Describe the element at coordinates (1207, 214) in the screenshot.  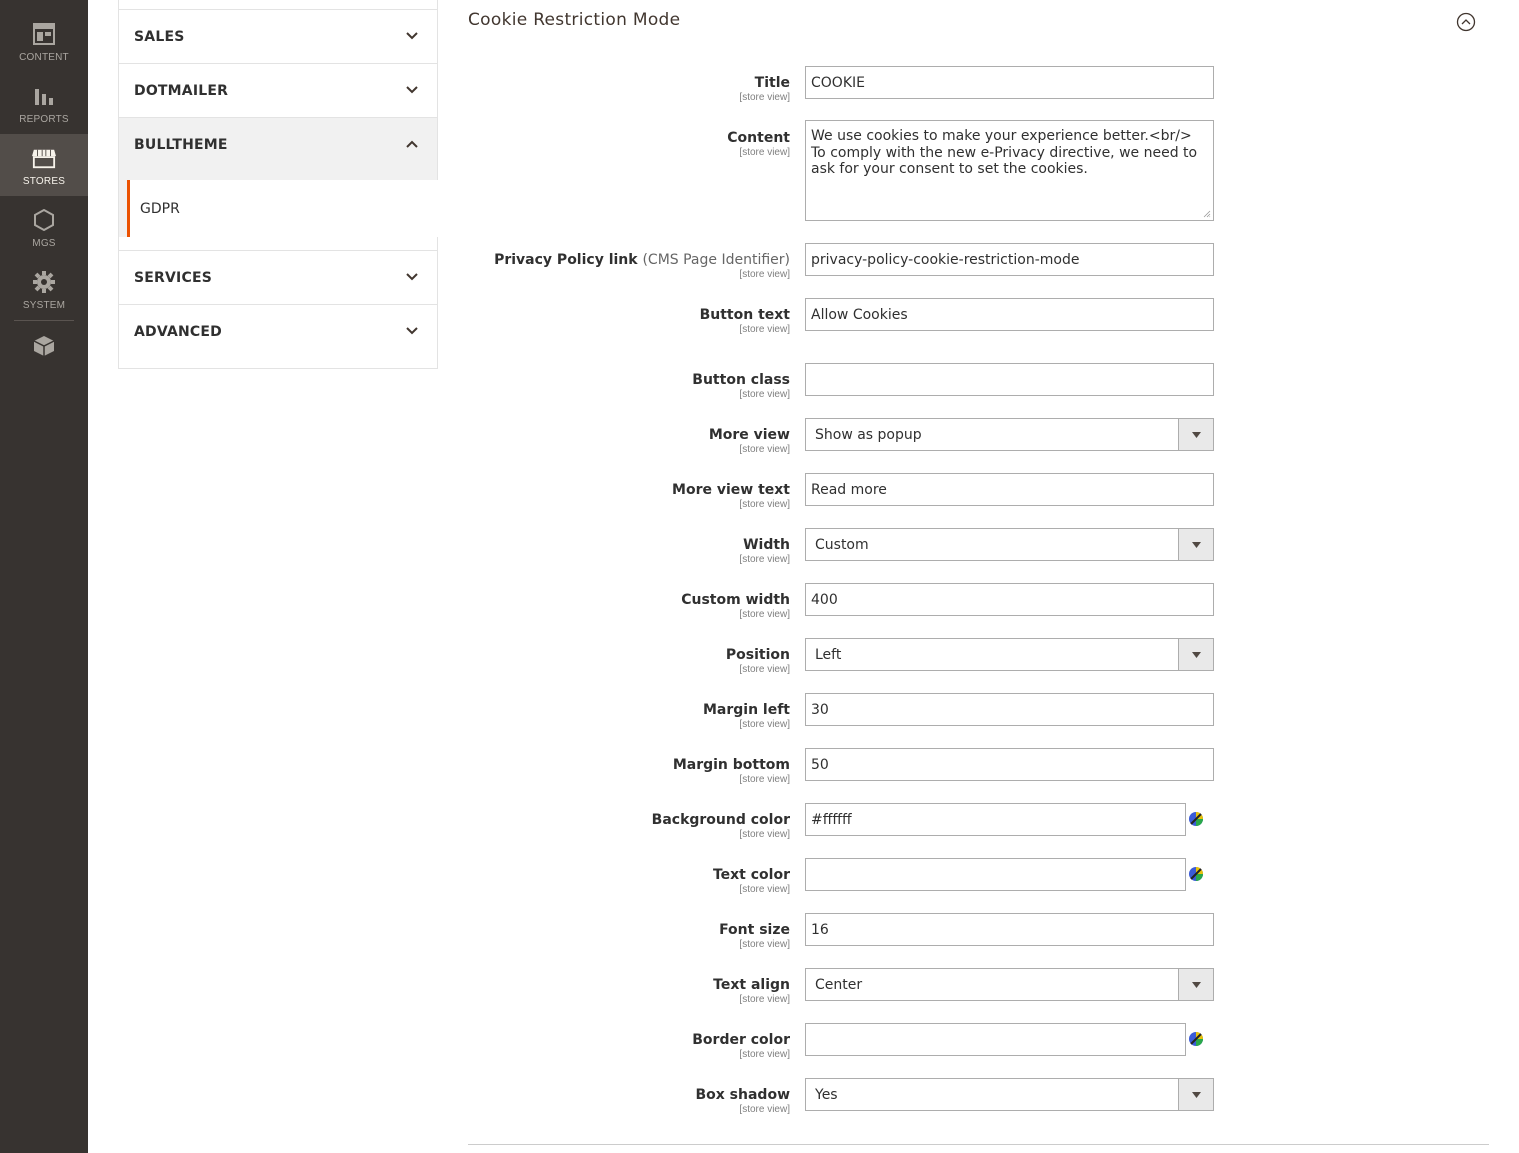
I see `resize-handle-icon` at that location.